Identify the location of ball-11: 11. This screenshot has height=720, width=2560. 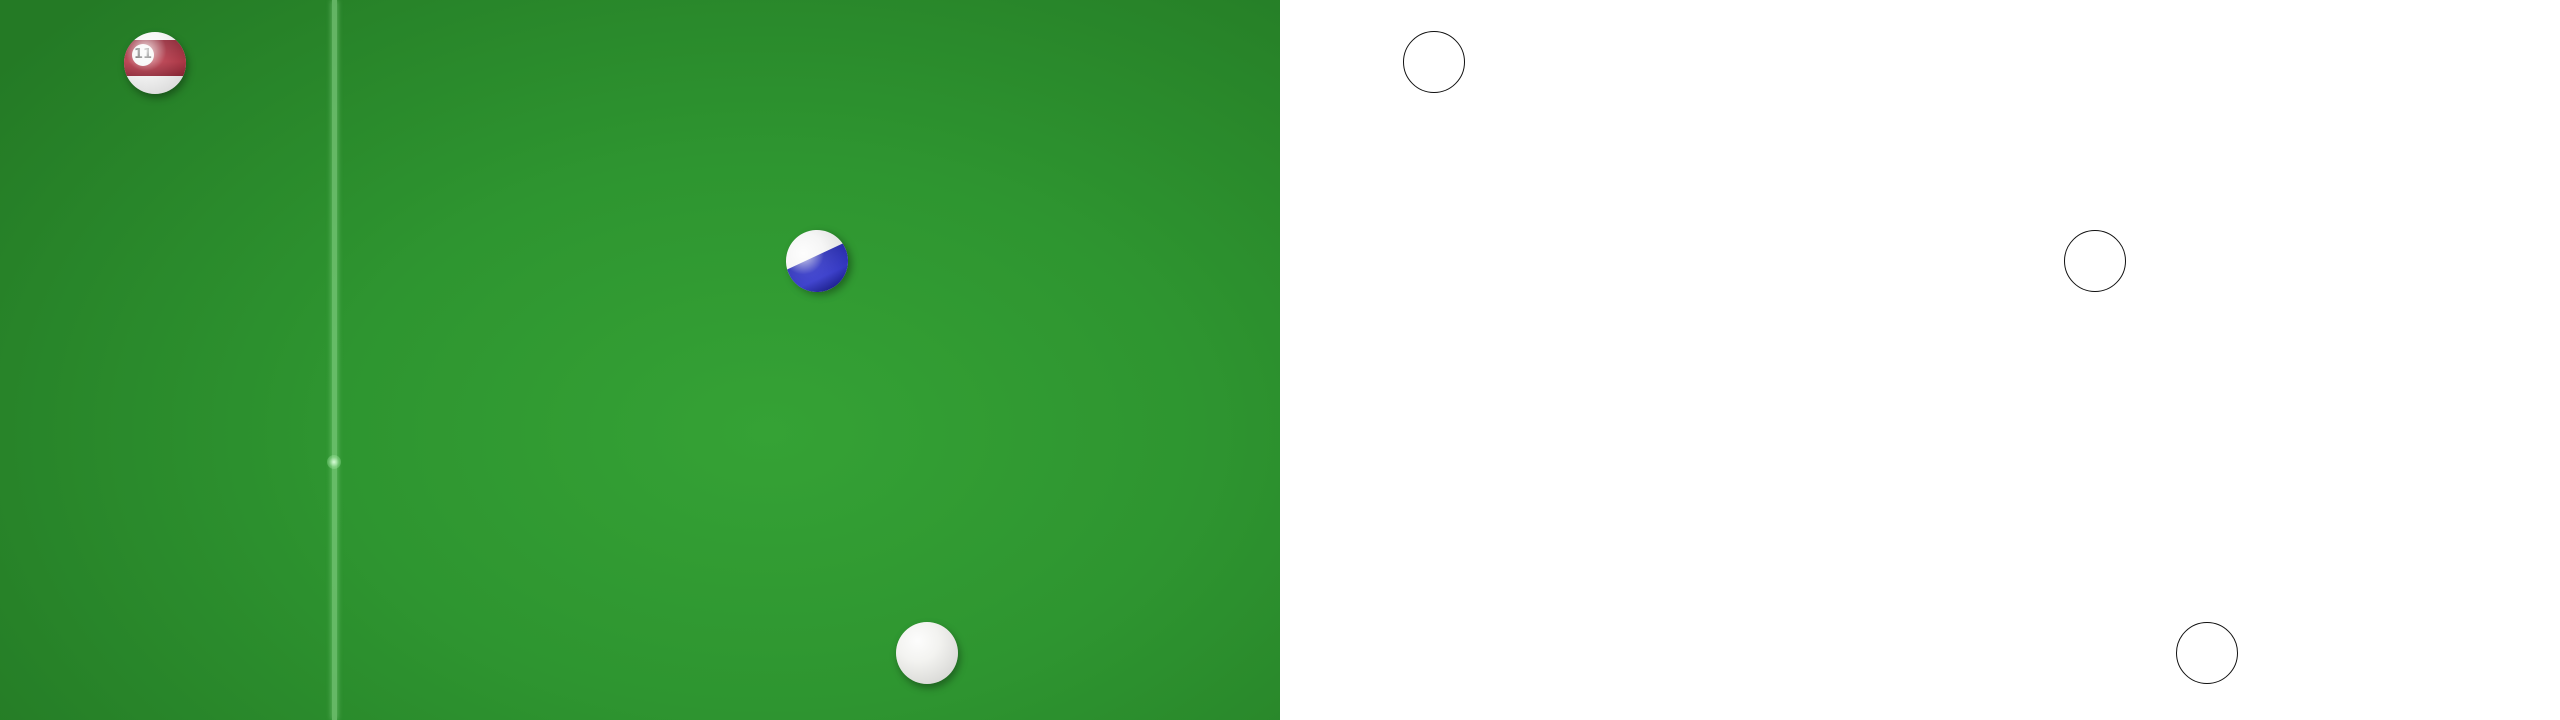
(155, 63).